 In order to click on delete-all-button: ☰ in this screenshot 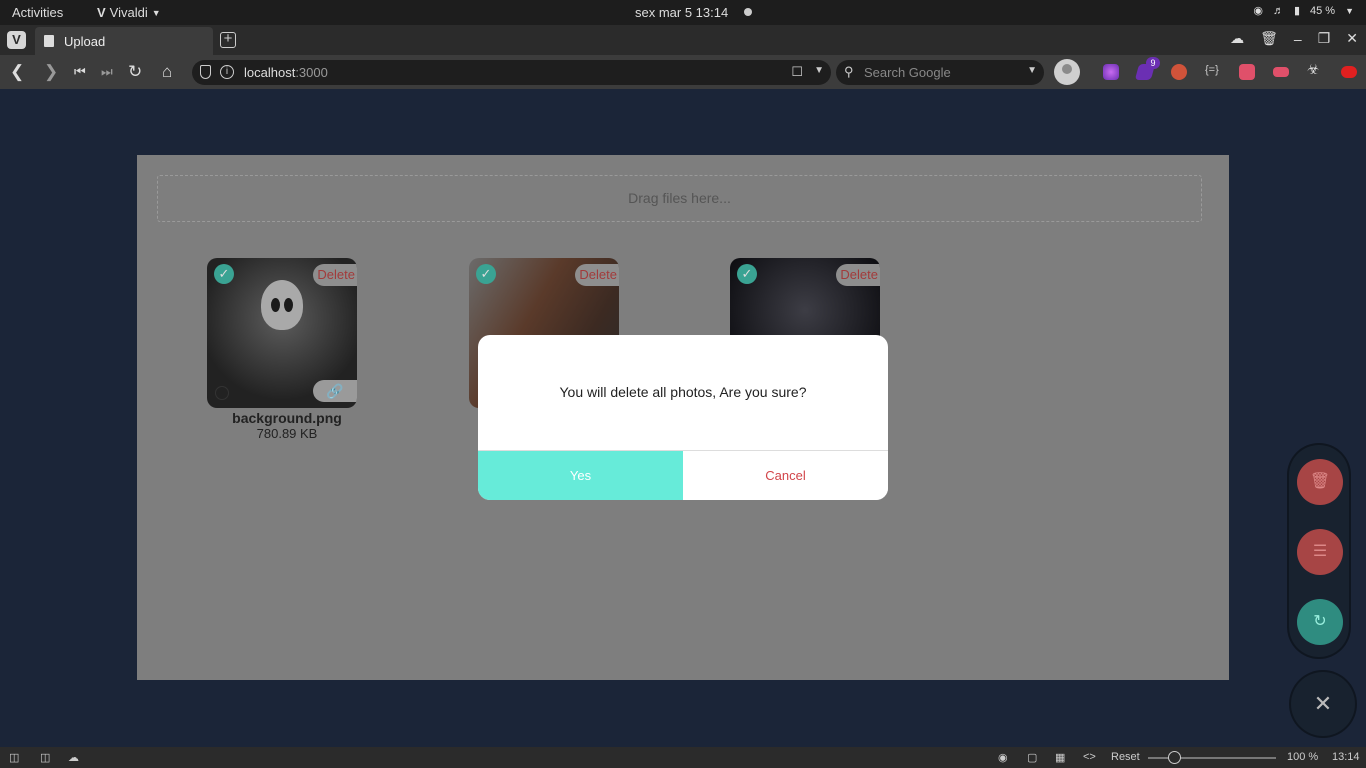, I will do `click(1320, 552)`.